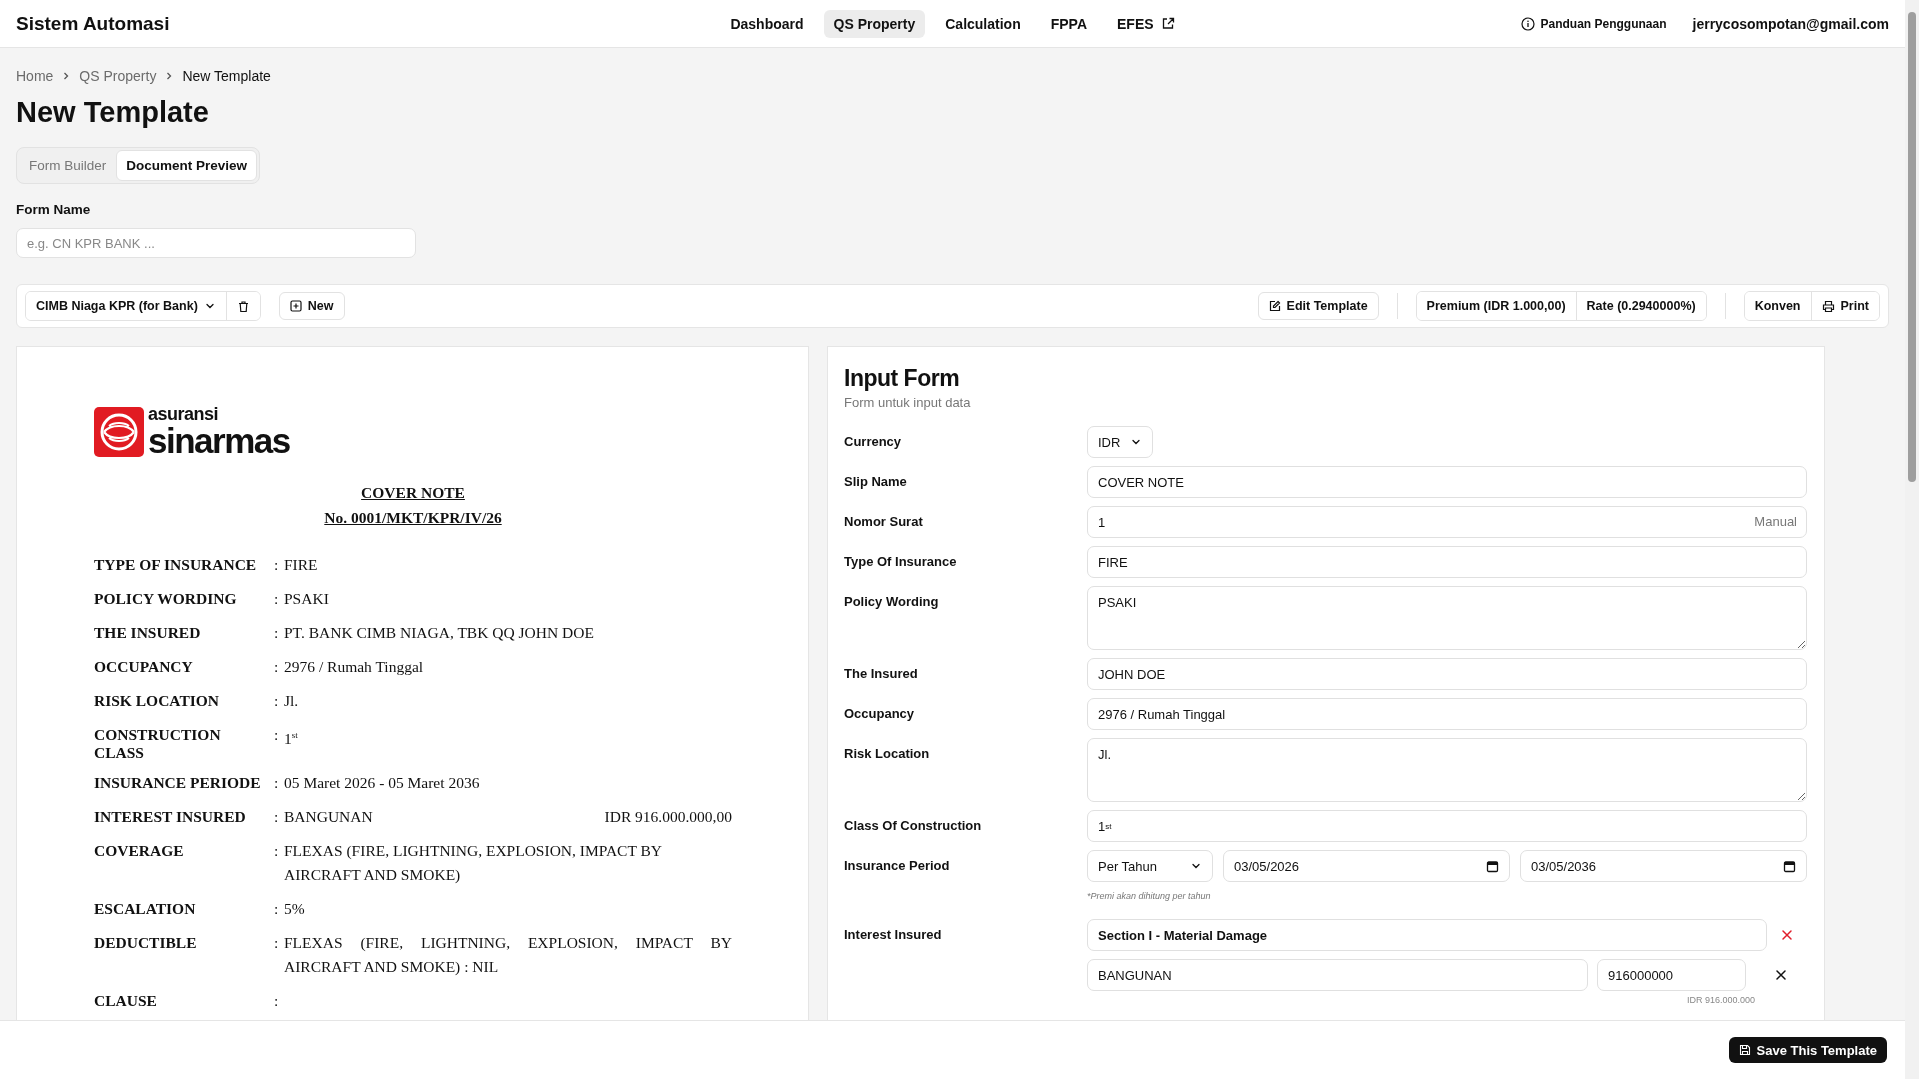  What do you see at coordinates (1068, 23) in the screenshot?
I see `nav-link: FPPA` at bounding box center [1068, 23].